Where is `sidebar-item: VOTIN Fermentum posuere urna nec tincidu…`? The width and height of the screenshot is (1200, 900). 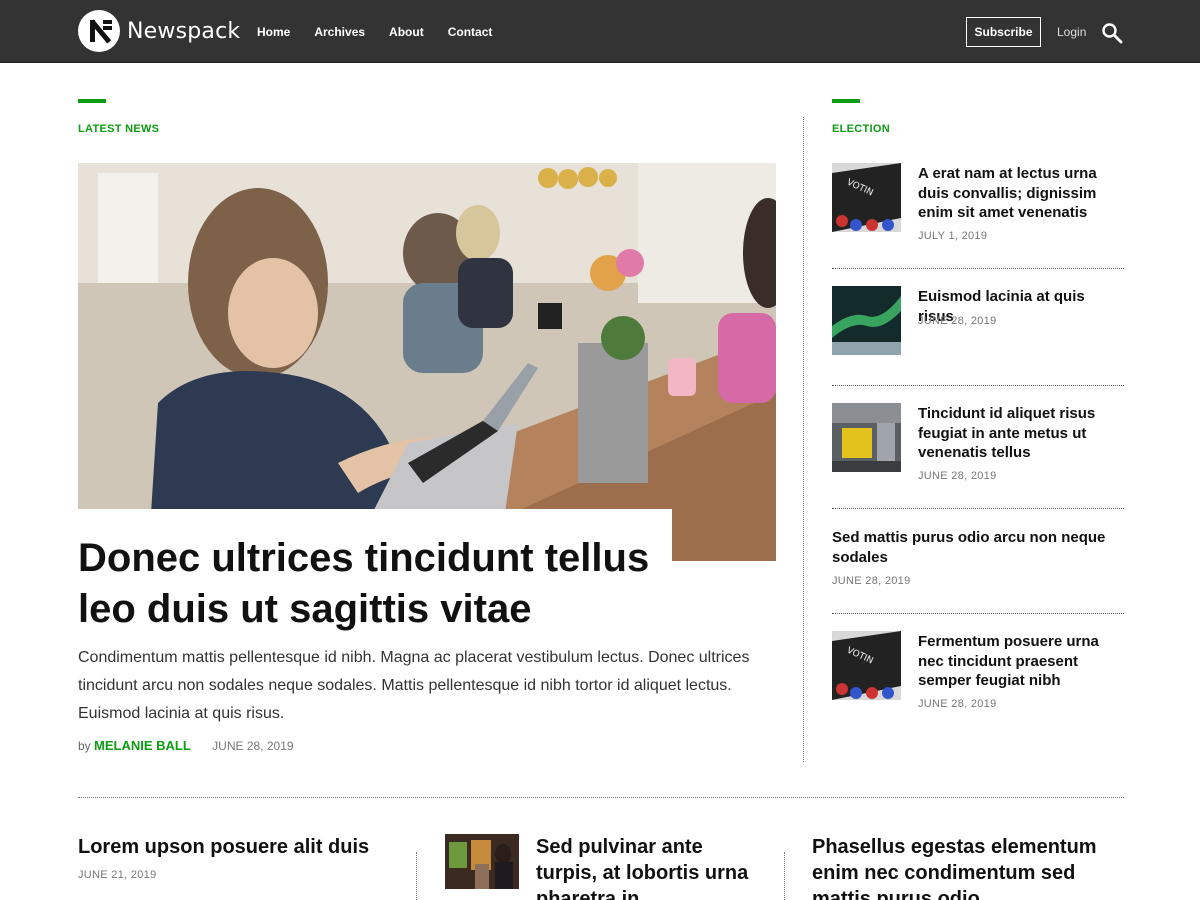
sidebar-item: VOTIN Fermentum posuere urna nec tincidu… is located at coordinates (978, 676).